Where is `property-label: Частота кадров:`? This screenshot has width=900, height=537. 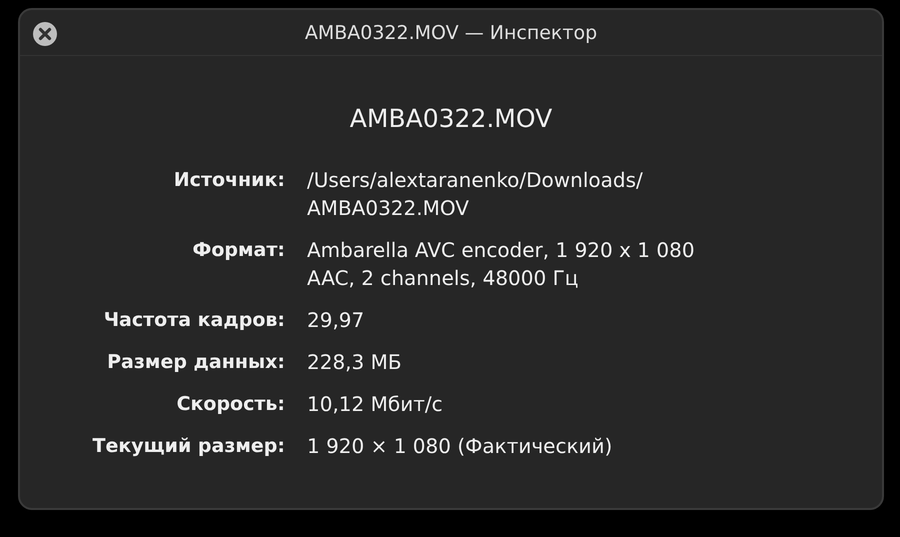 property-label: Частота кадров: is located at coordinates (194, 319).